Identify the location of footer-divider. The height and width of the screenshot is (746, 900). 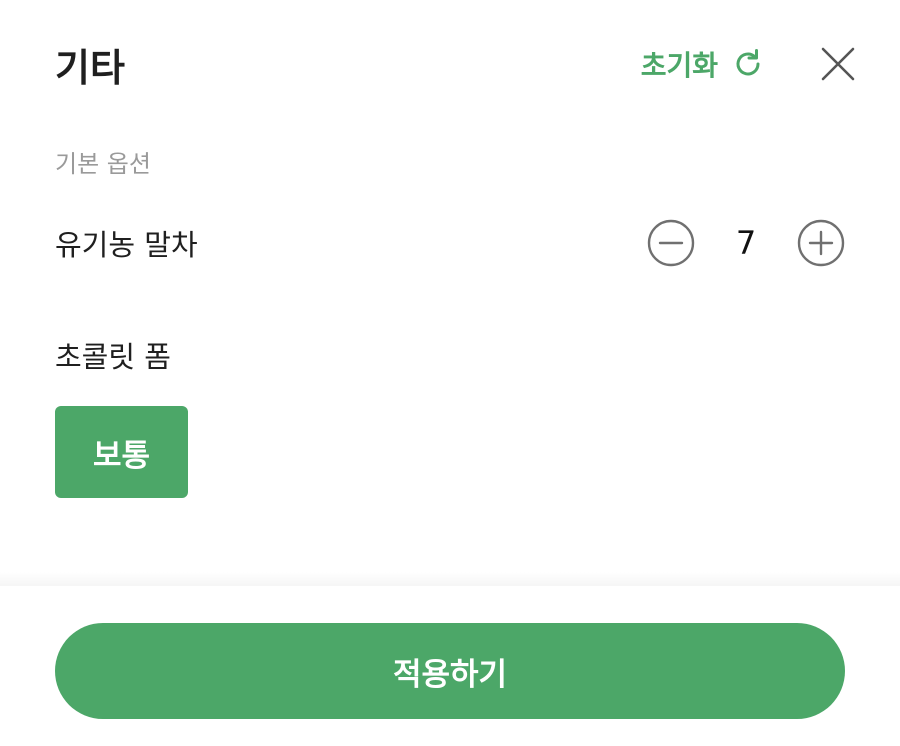
(450, 579).